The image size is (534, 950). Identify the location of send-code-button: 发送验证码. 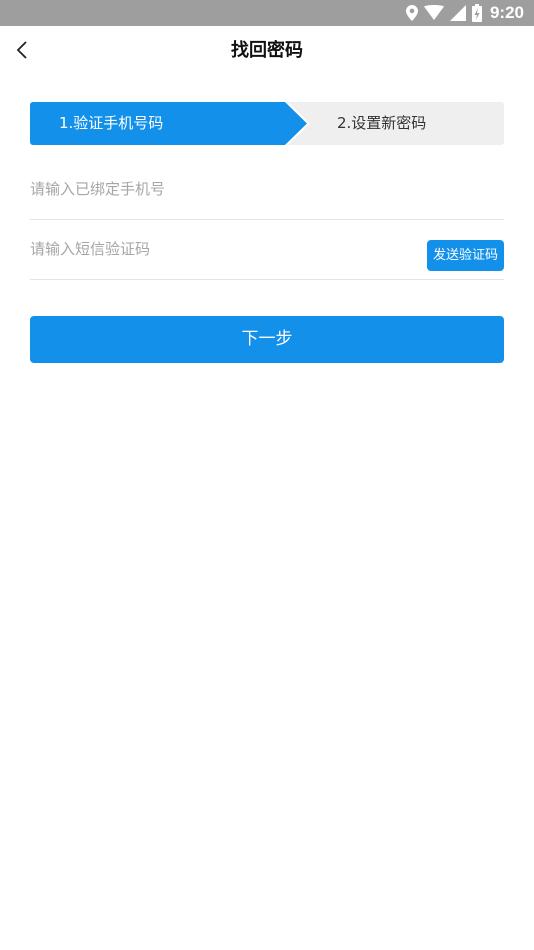
(465, 255).